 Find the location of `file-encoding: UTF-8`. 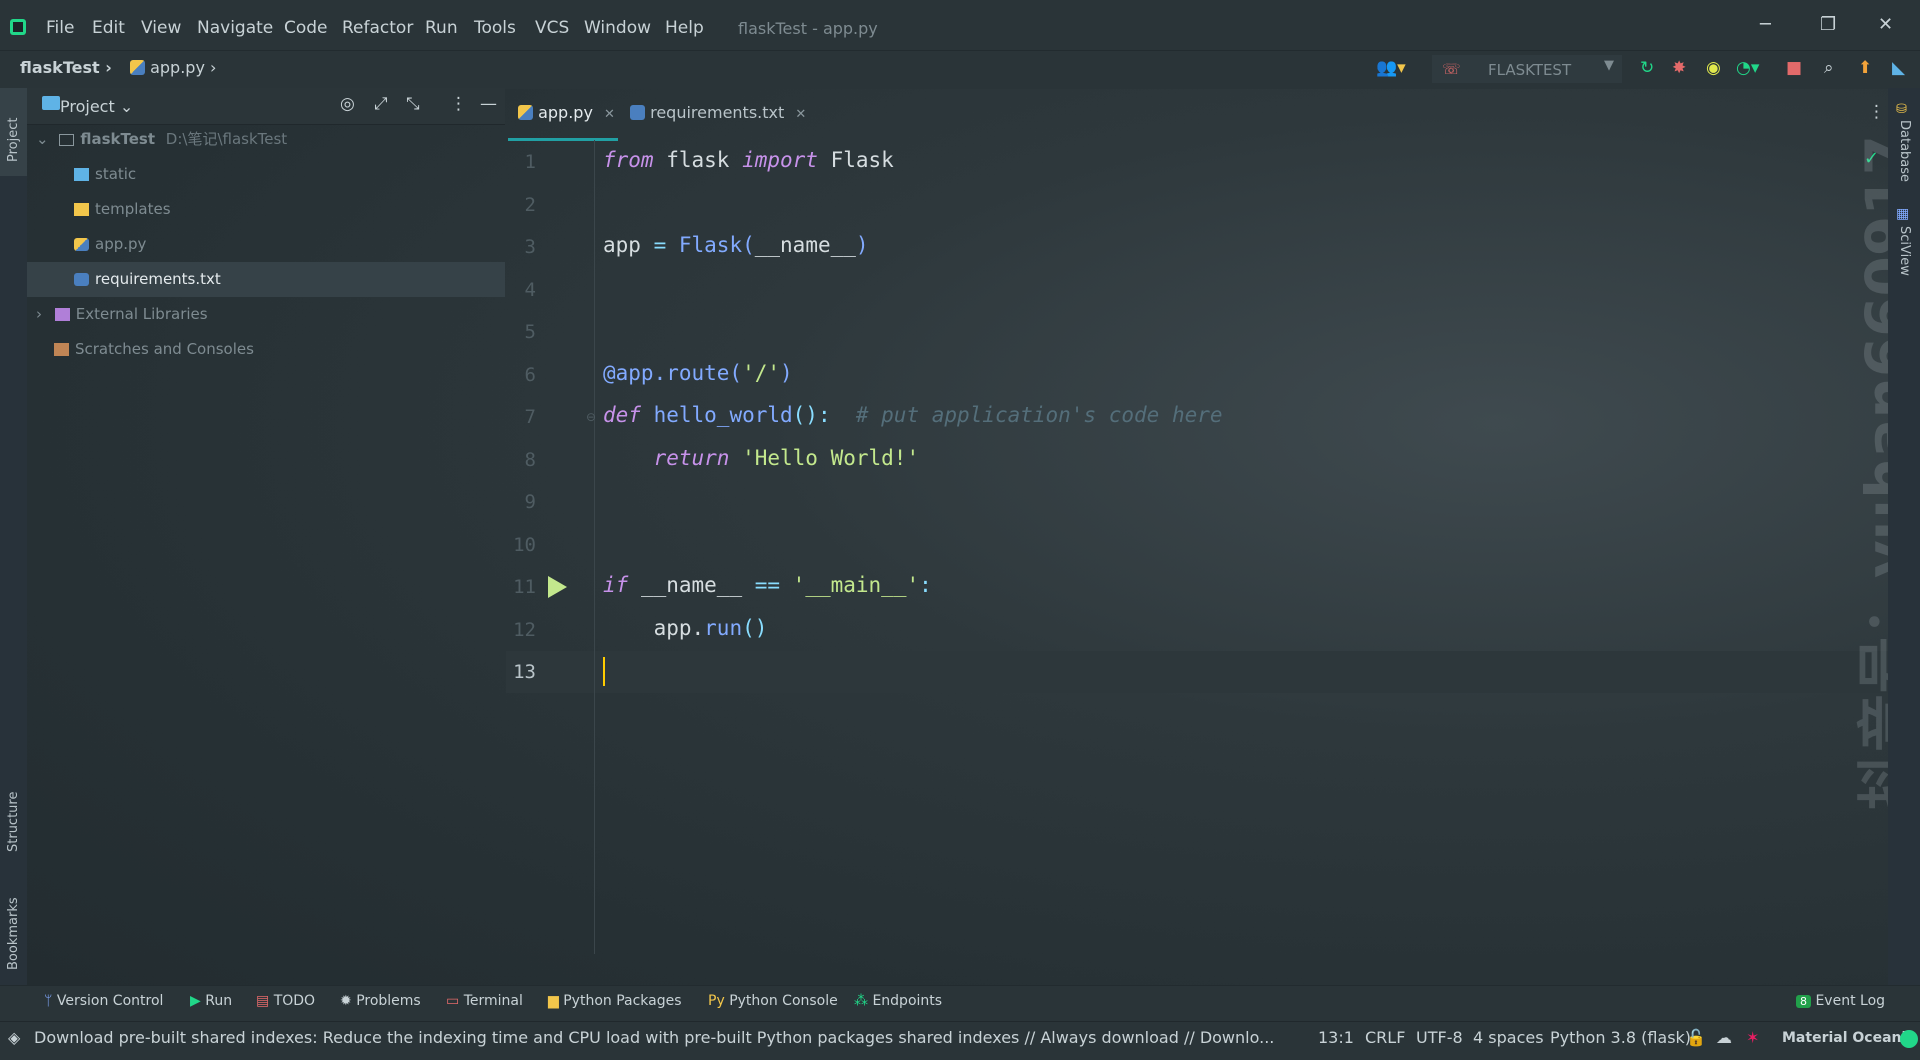

file-encoding: UTF-8 is located at coordinates (1439, 1037).